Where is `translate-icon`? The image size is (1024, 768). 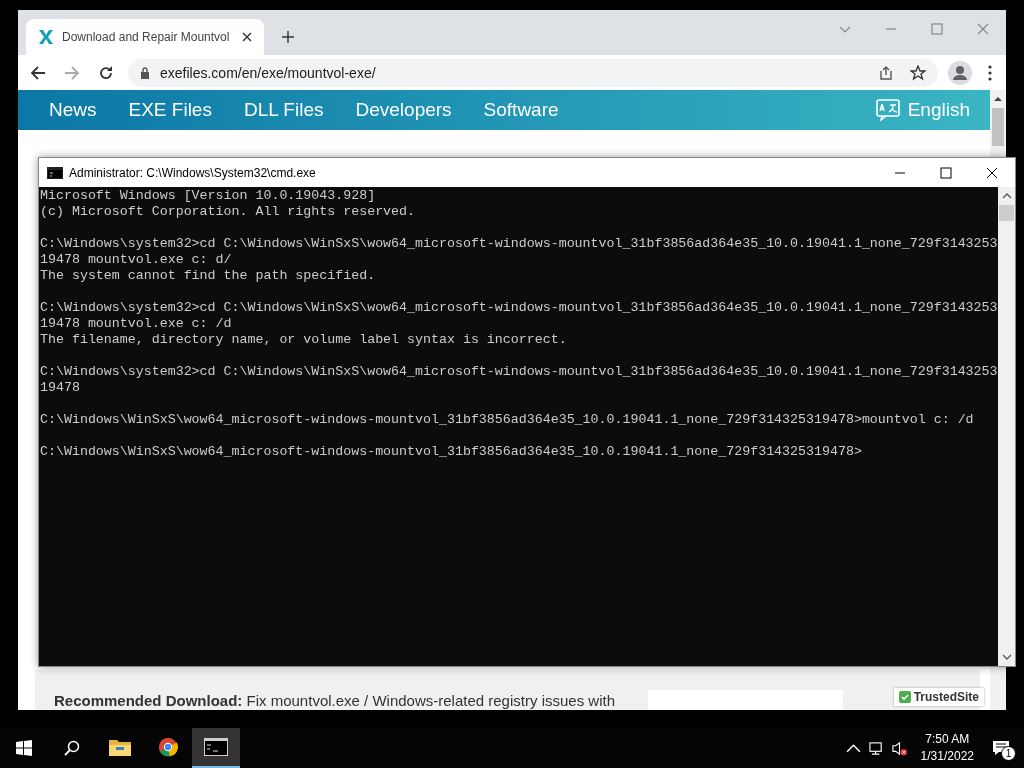 translate-icon is located at coordinates (887, 110).